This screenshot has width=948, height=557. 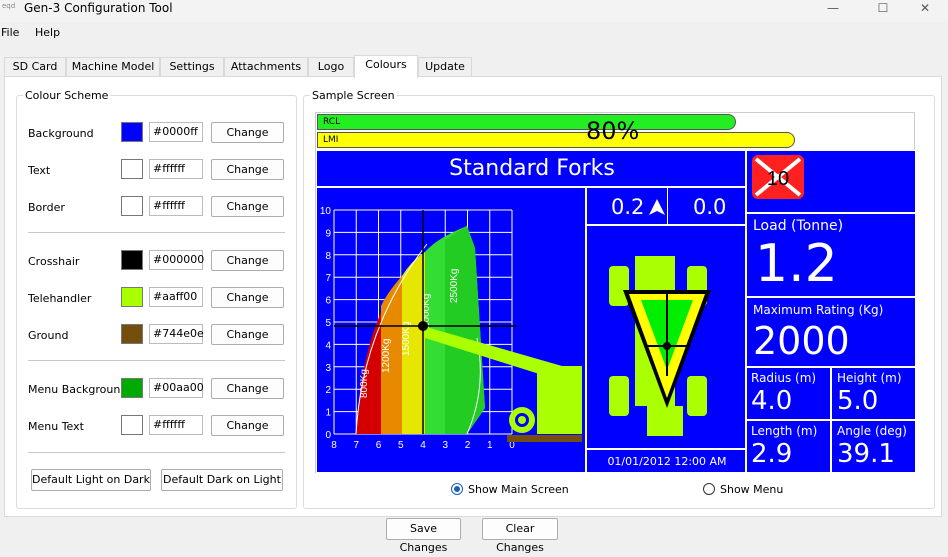 I want to click on y-tick: 10, so click(x=326, y=211).